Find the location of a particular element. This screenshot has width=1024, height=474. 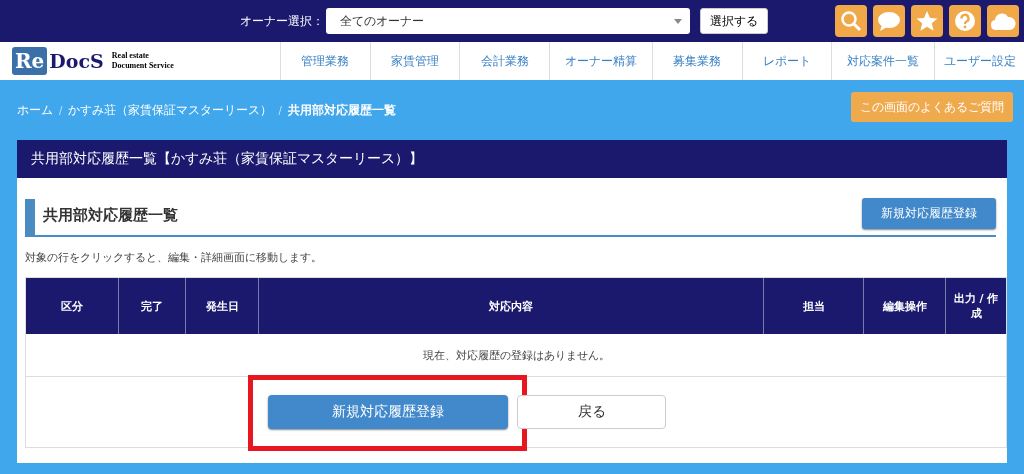

nav-item: 会計業務 is located at coordinates (504, 61).